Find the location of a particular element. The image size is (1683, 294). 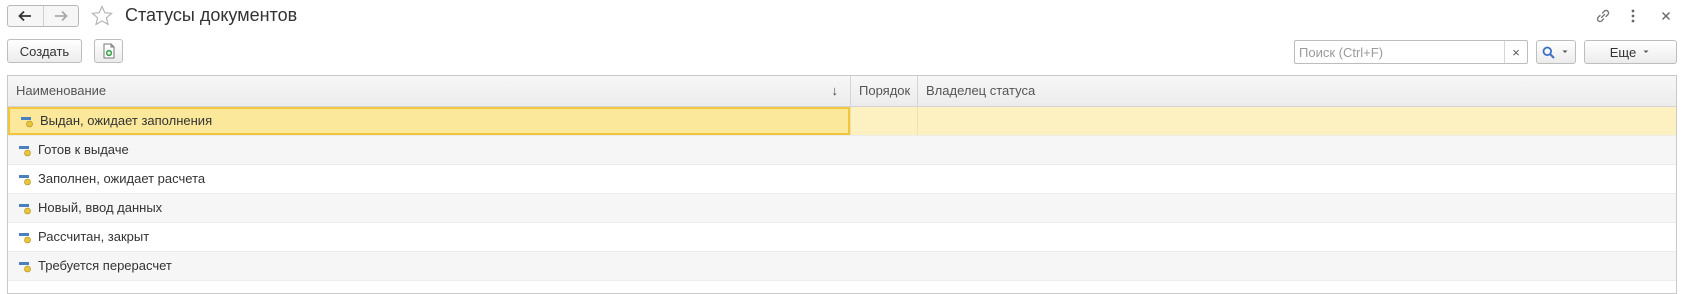

arrow-left-icon is located at coordinates (25, 16).